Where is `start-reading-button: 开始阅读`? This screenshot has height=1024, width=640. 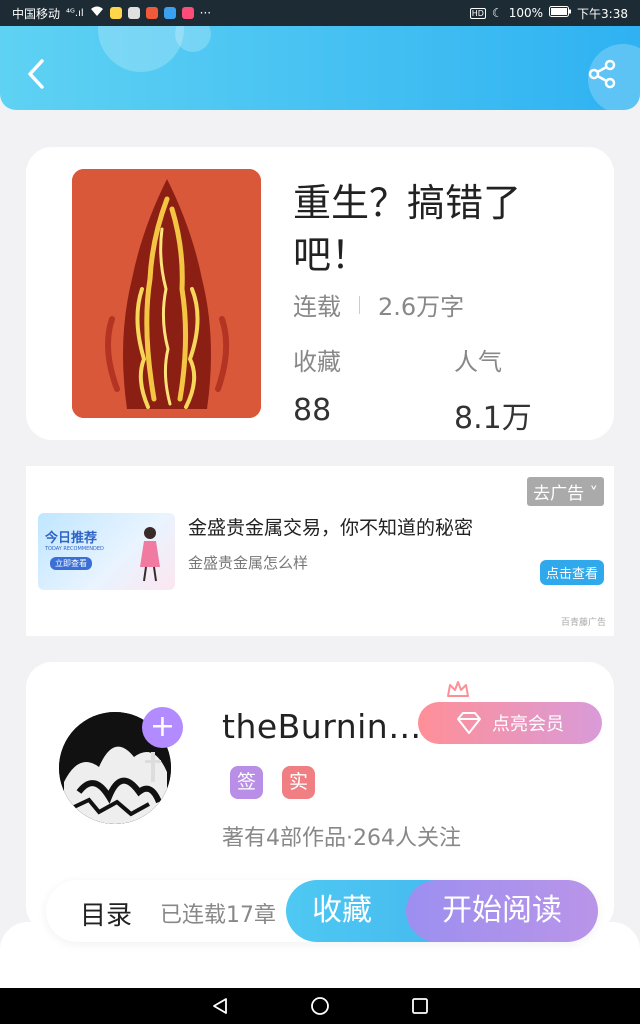 start-reading-button: 开始阅读 is located at coordinates (502, 911).